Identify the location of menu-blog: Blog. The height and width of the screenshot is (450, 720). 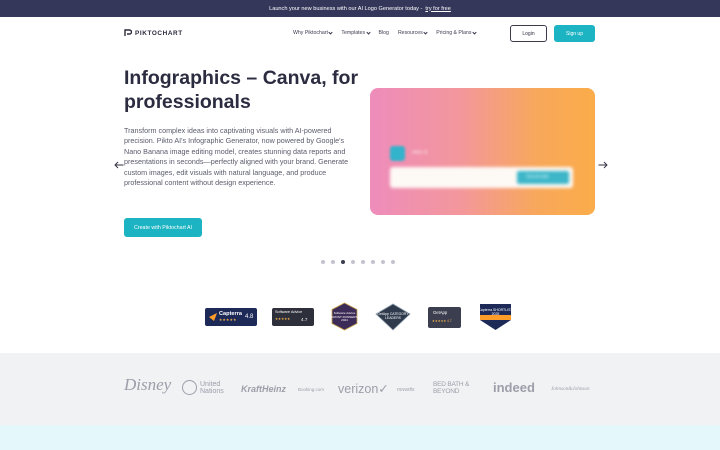
(384, 33).